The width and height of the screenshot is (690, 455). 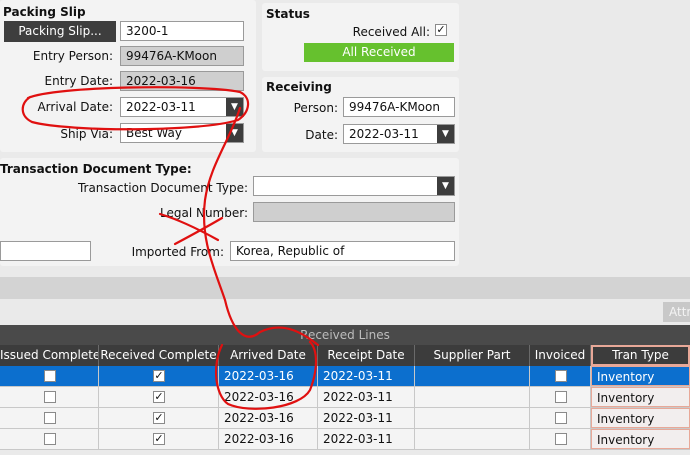 I want to click on attr-button: Attr, so click(x=676, y=312).